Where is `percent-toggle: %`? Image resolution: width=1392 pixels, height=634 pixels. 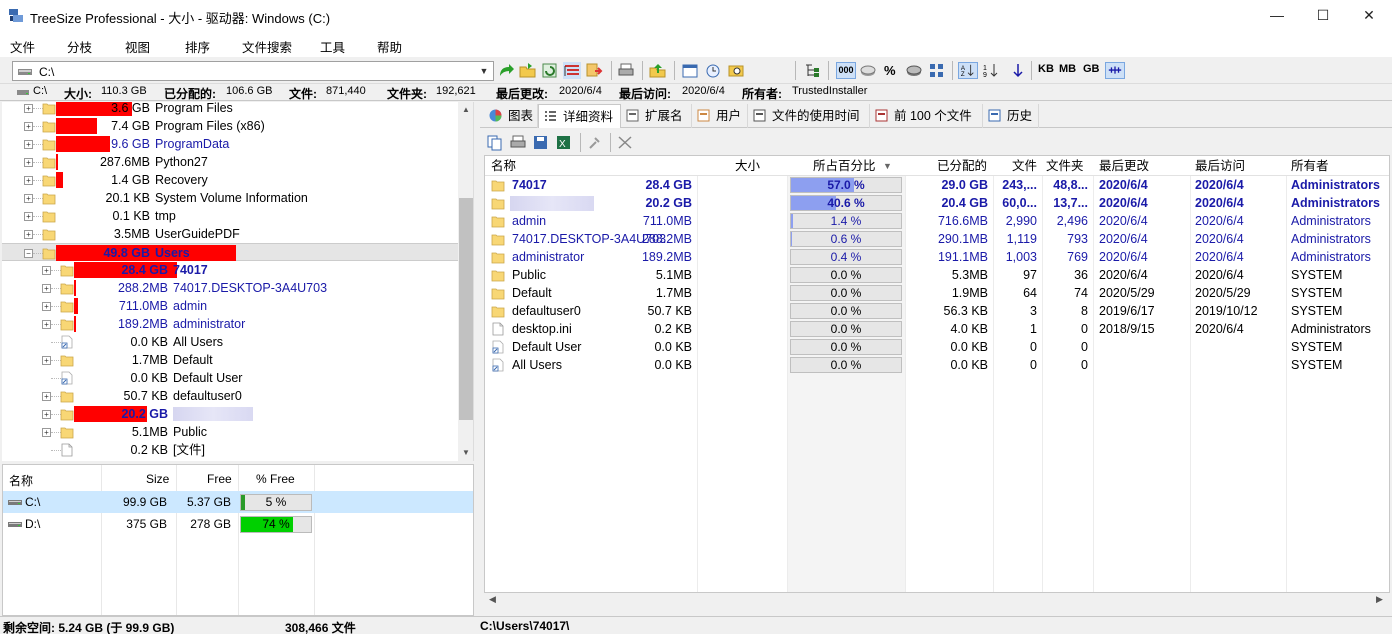 percent-toggle: % is located at coordinates (890, 70).